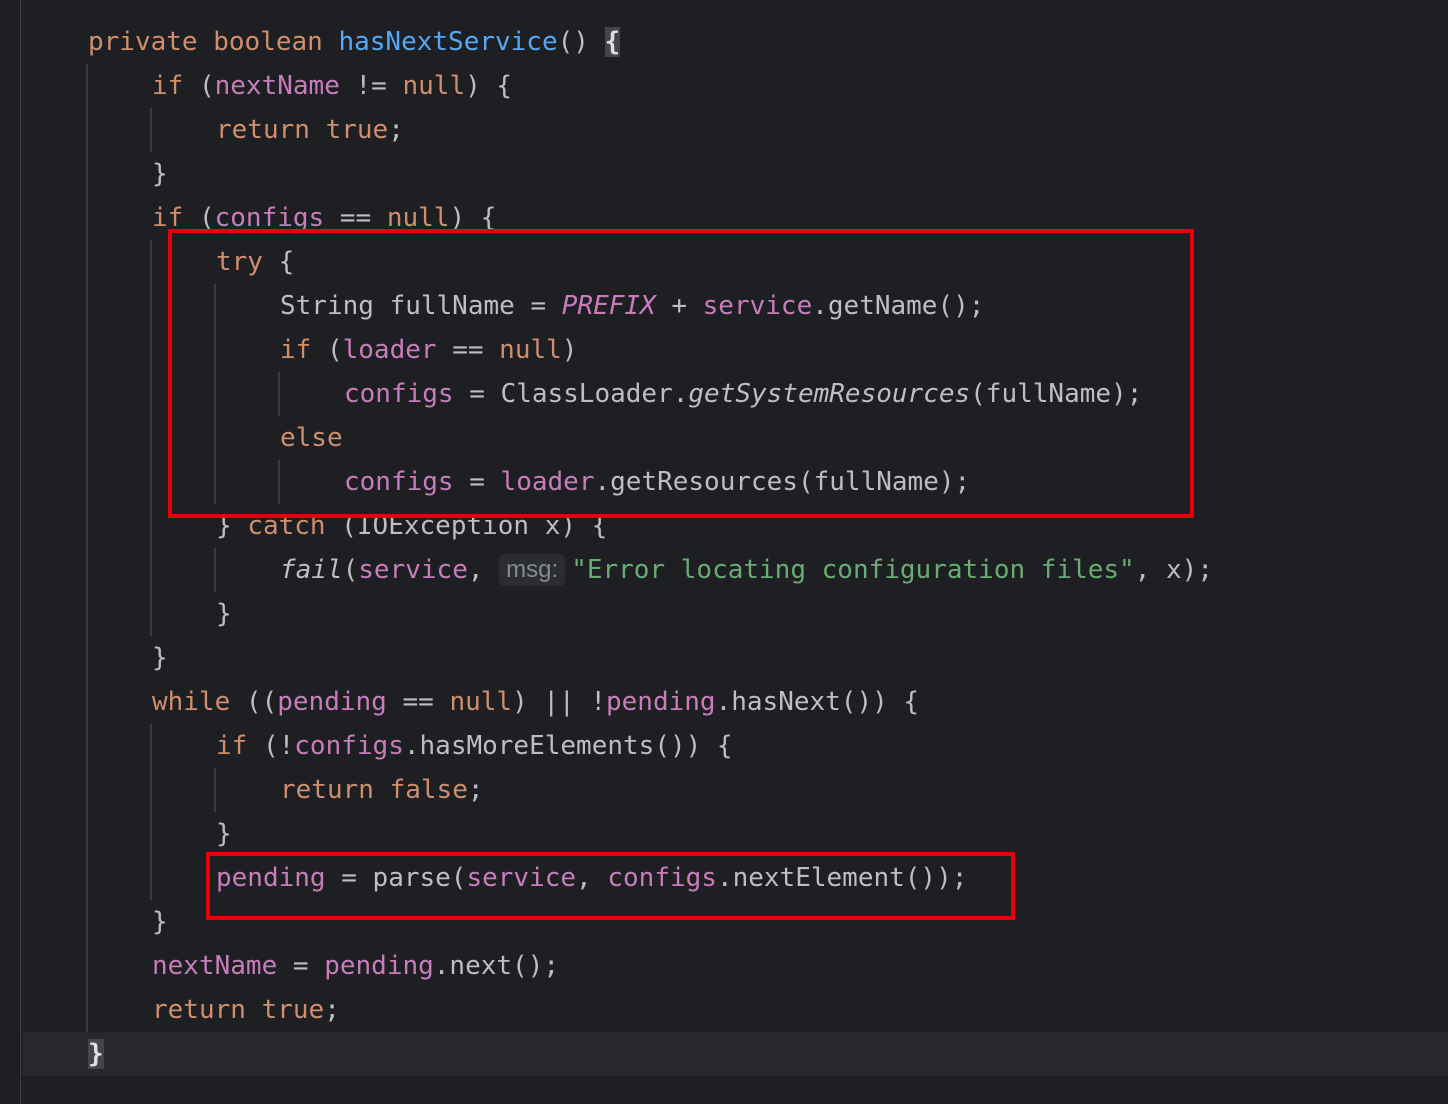  I want to click on code-token: .getResources(fullName);, so click(782, 482).